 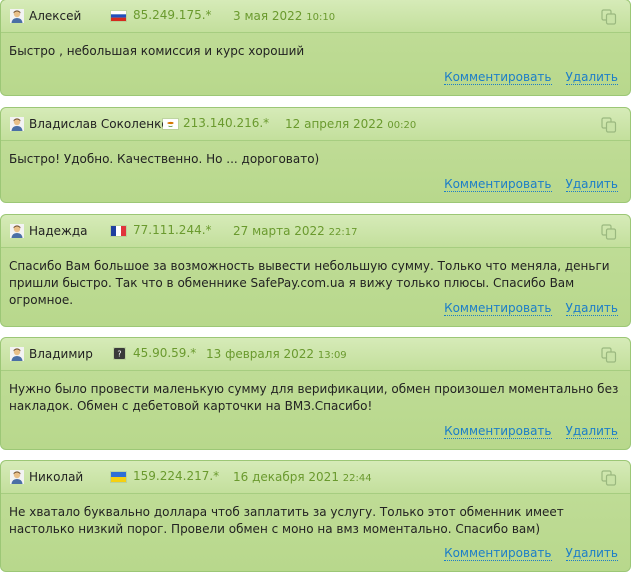 What do you see at coordinates (172, 15) in the screenshot?
I see `comment-ip: 85.249.175.*` at bounding box center [172, 15].